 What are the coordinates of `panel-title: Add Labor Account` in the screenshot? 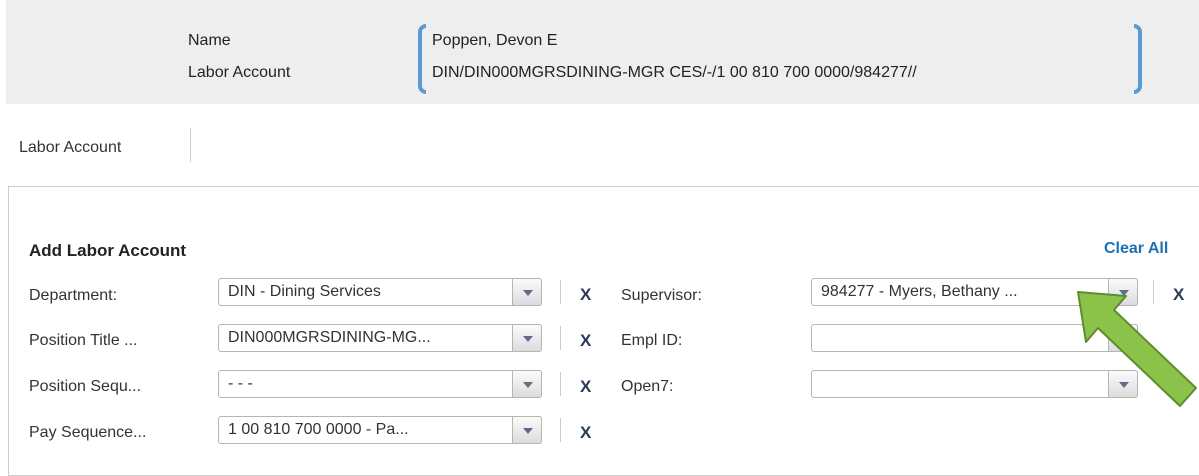 It's located at (108, 250).